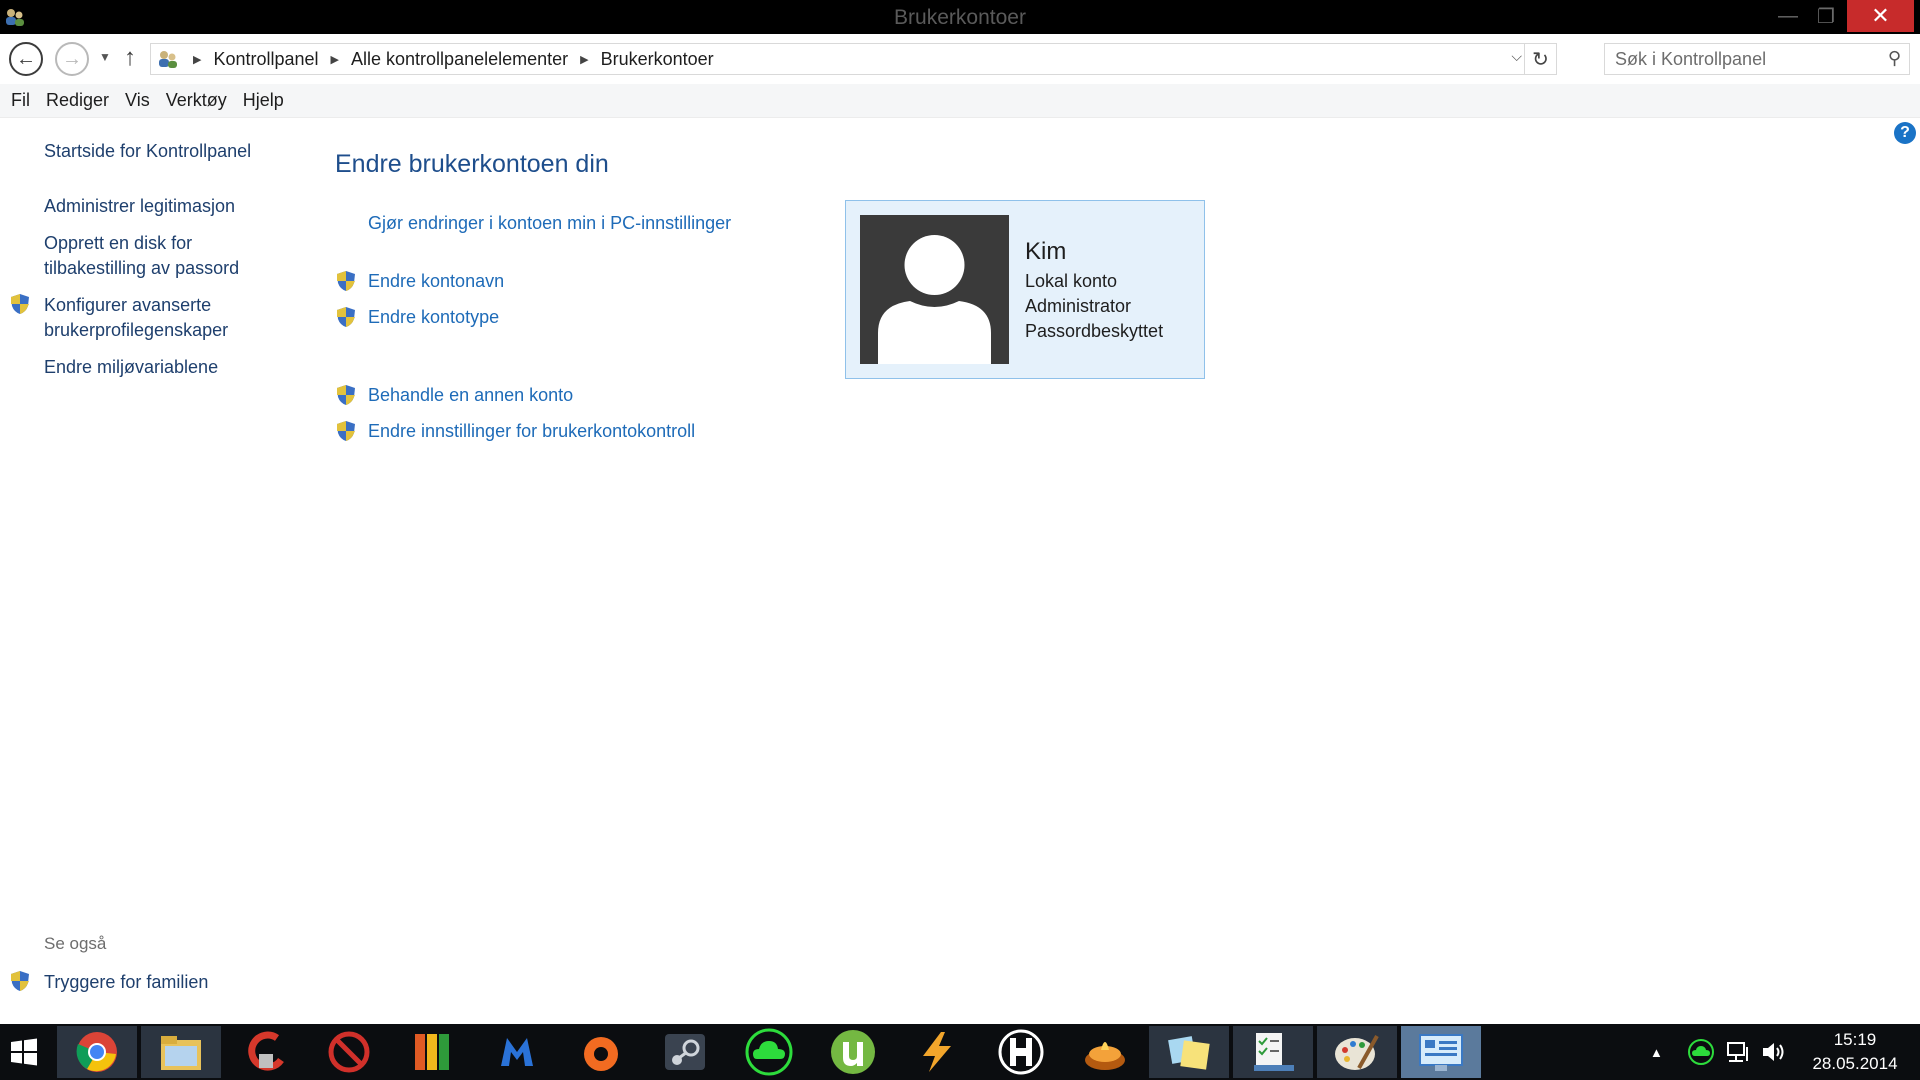  What do you see at coordinates (137, 100) in the screenshot?
I see `menu-view: Vis` at bounding box center [137, 100].